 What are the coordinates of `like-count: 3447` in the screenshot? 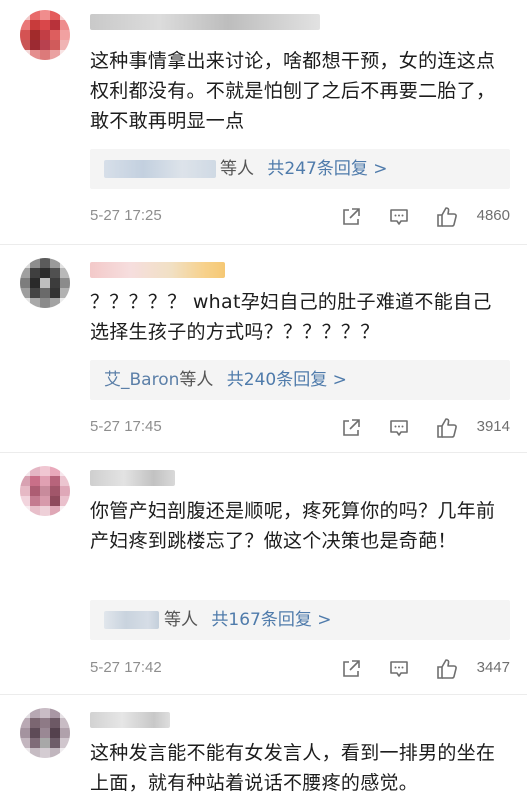 It's located at (493, 667).